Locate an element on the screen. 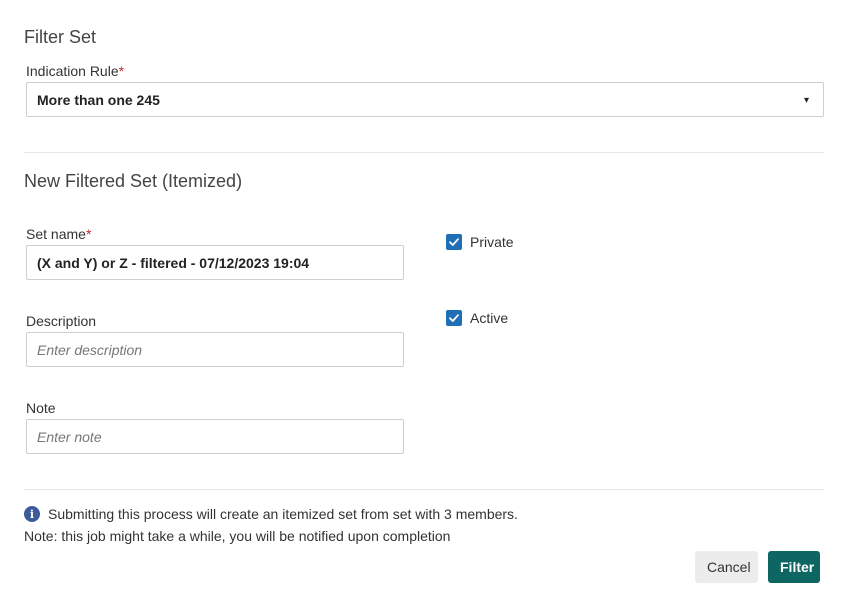 The width and height of the screenshot is (848, 611). private-checkbox-row: Private is located at coordinates (480, 242).